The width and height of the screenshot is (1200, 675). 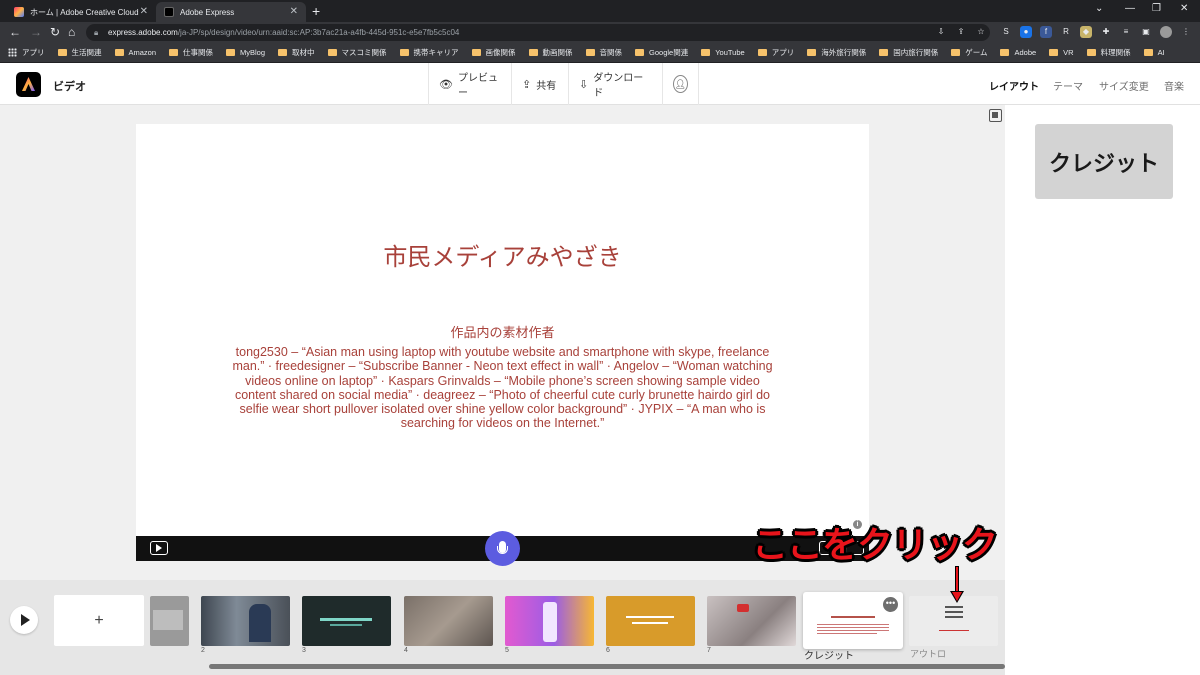 I want to click on extensions-puzzle-icon: ✚, so click(x=1106, y=32).